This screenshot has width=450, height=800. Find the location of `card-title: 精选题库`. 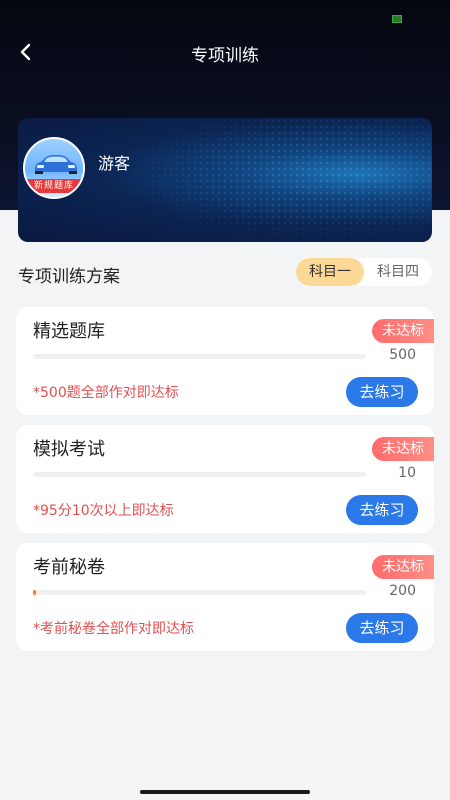

card-title: 精选题库 is located at coordinates (69, 331).